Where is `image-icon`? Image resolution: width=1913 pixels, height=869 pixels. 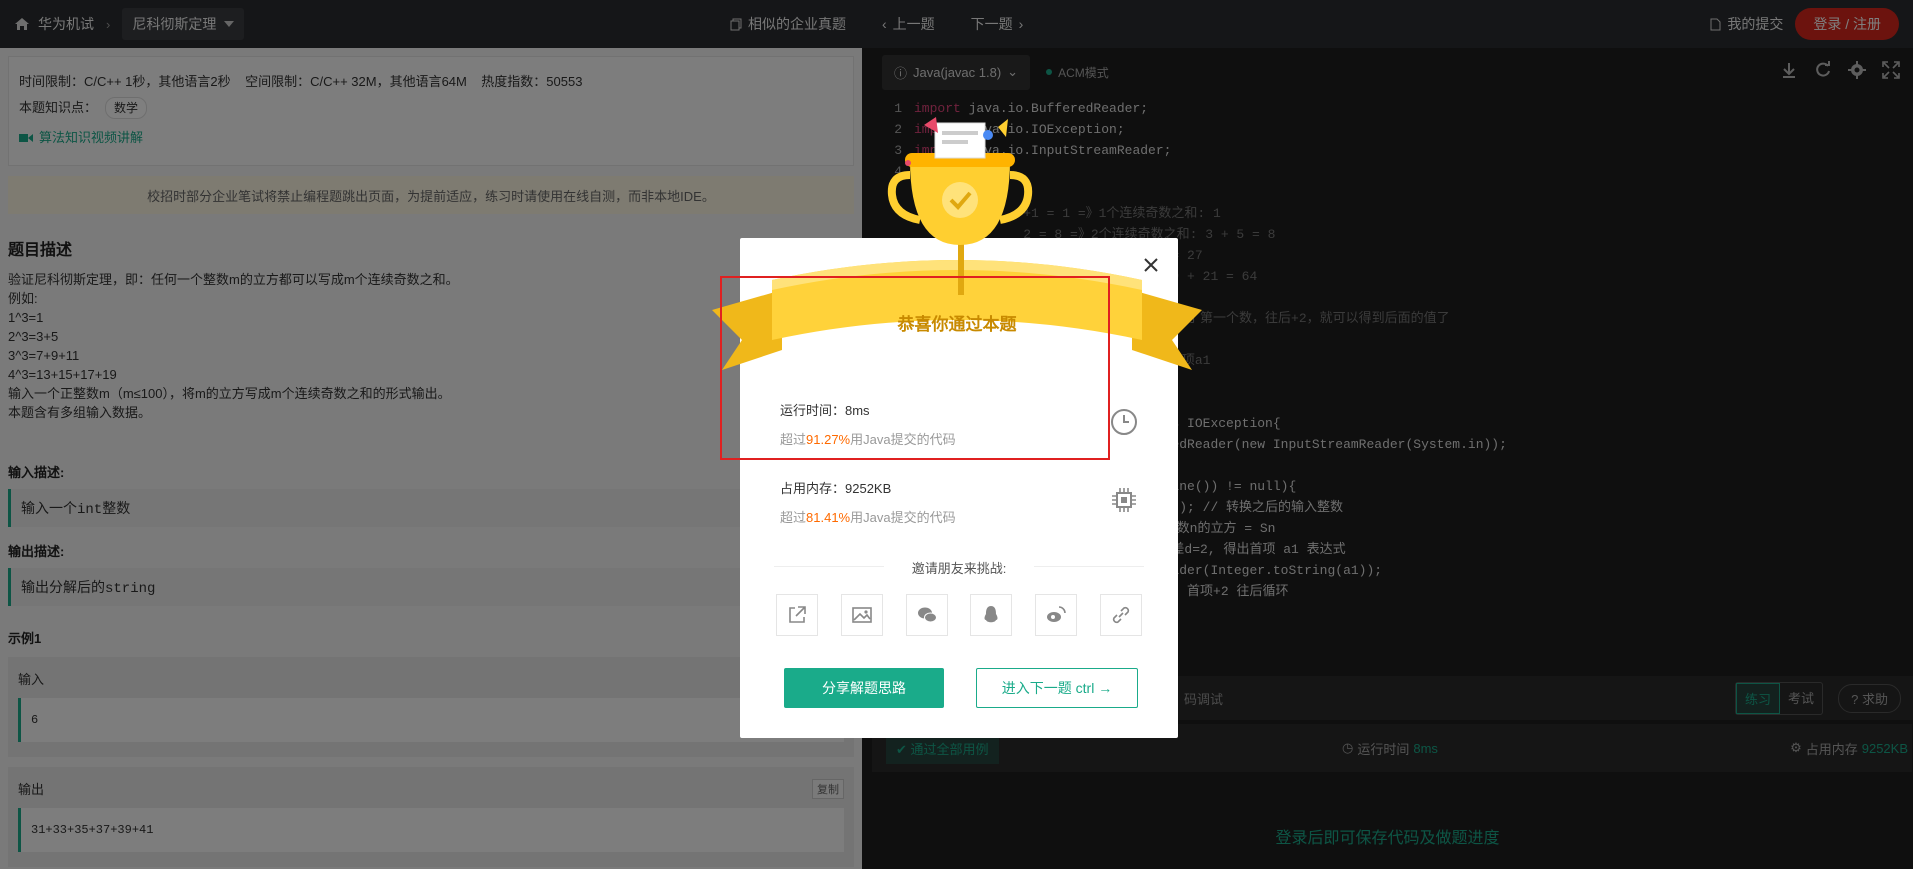
image-icon is located at coordinates (861, 615).